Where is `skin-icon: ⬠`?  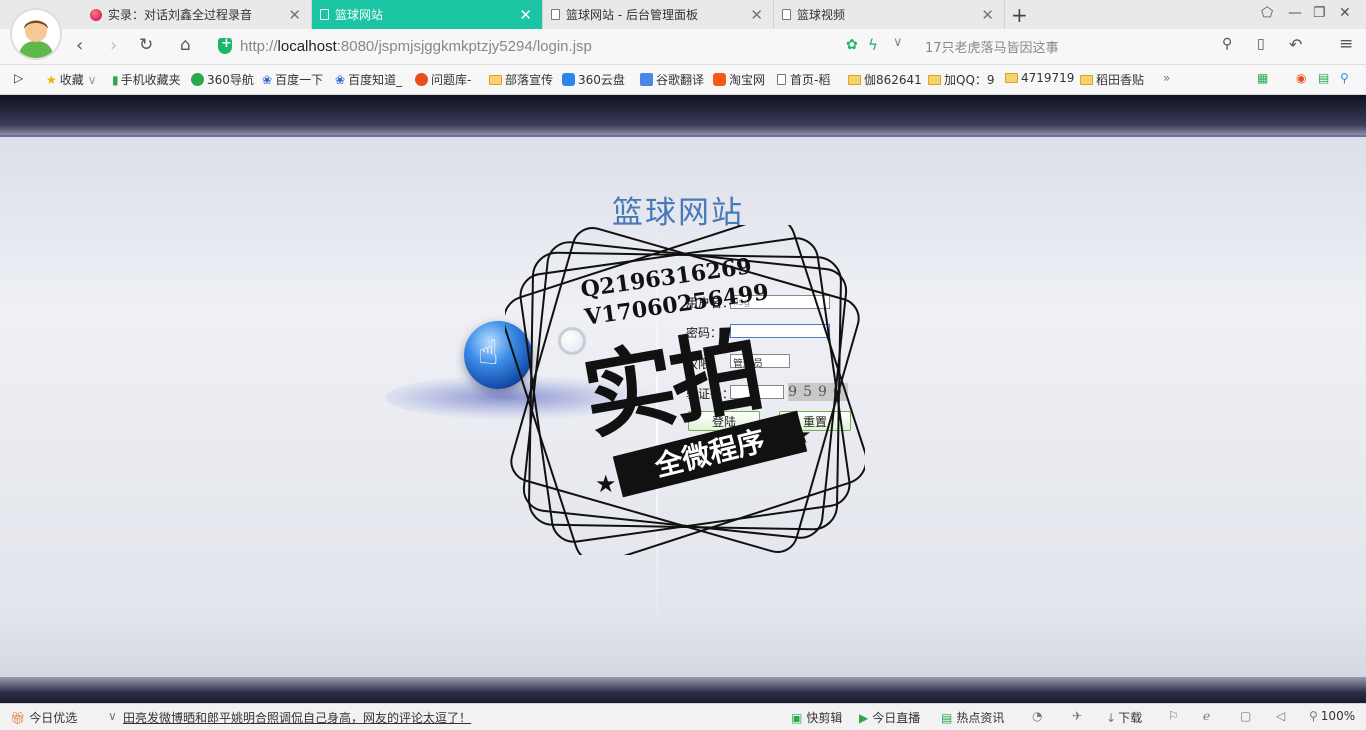 skin-icon: ⬠ is located at coordinates (1267, 13).